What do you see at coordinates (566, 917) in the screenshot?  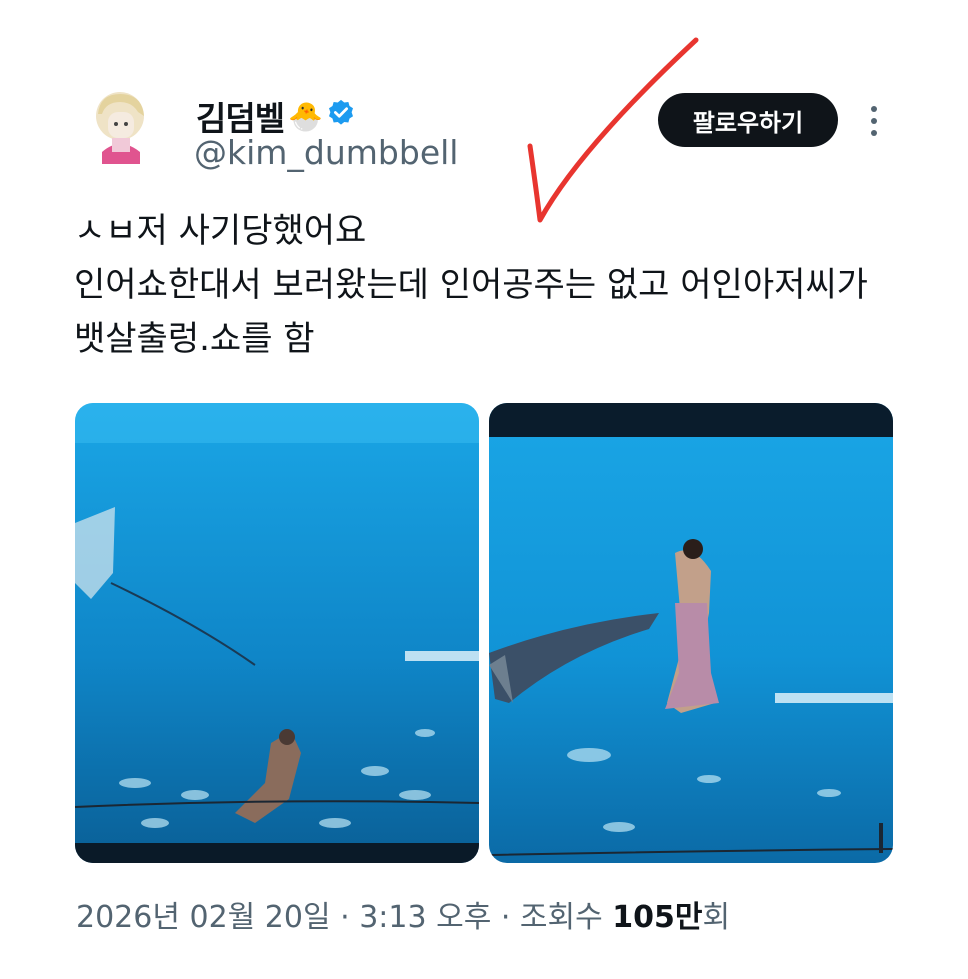 I see `views-label: 조회수` at bounding box center [566, 917].